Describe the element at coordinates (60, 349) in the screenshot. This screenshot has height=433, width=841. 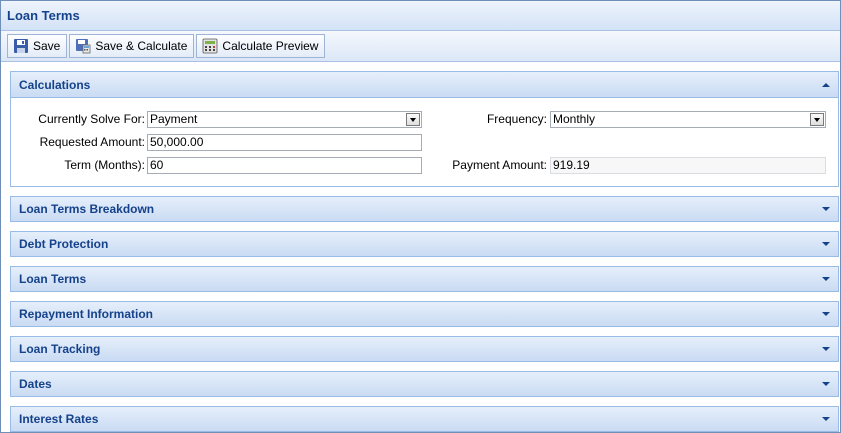
I see `section-title: Loan Tracking` at that location.